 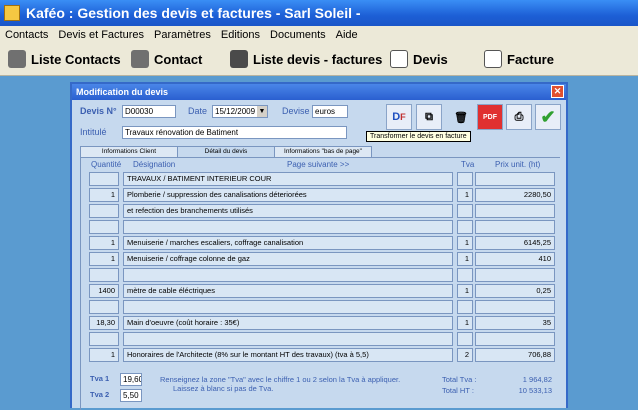 What do you see at coordinates (418, 136) in the screenshot?
I see `tooltip: Transformer le devis en facture` at bounding box center [418, 136].